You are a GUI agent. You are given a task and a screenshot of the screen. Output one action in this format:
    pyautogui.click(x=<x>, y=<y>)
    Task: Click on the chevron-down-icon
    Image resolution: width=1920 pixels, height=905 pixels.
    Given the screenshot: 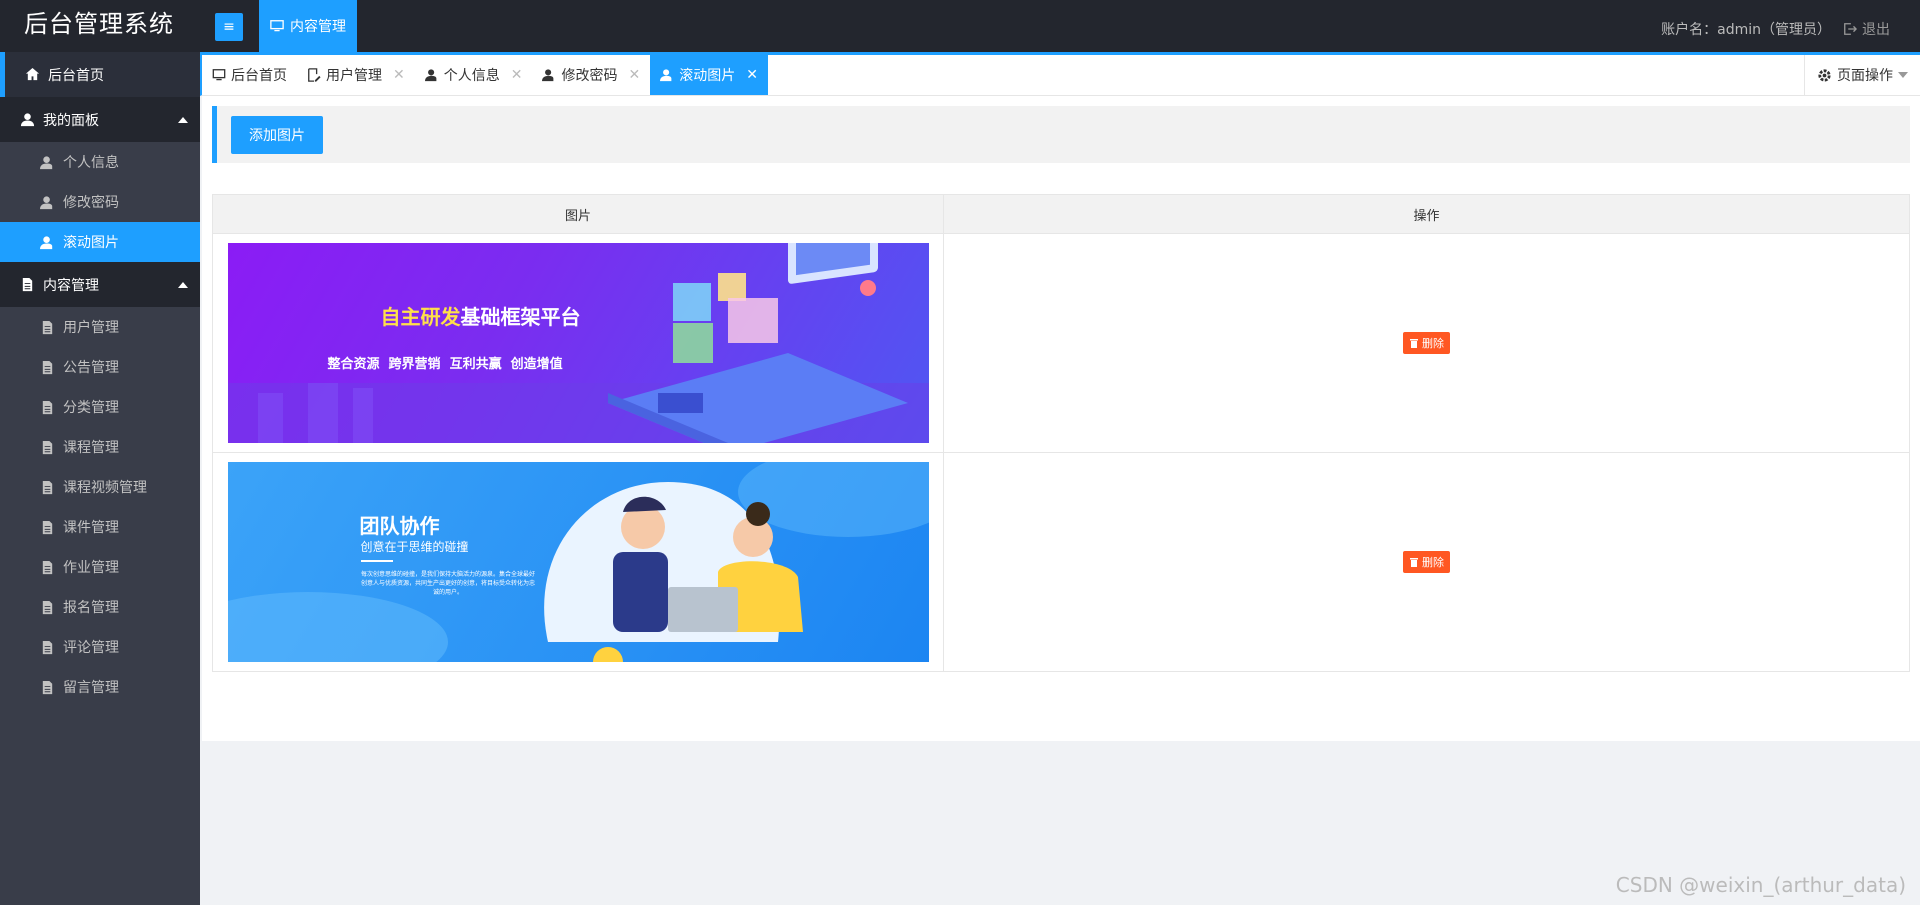 What is the action you would take?
    pyautogui.click(x=1903, y=75)
    